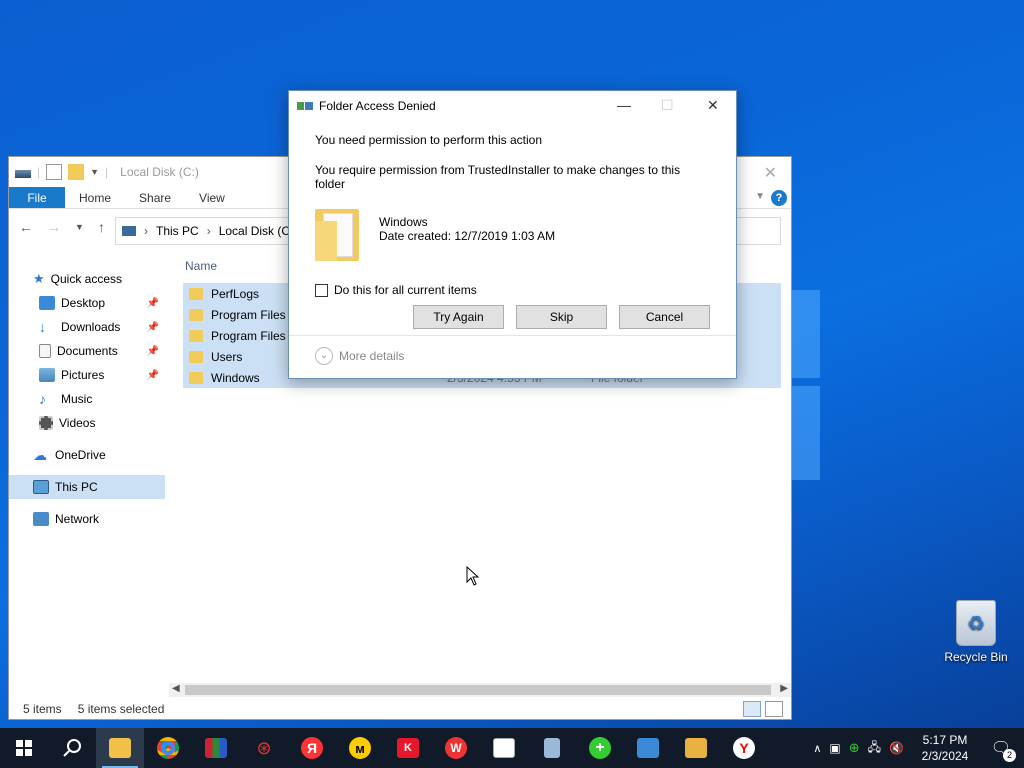  I want to click on sidebar-item-this-pc: This PC, so click(87, 487).